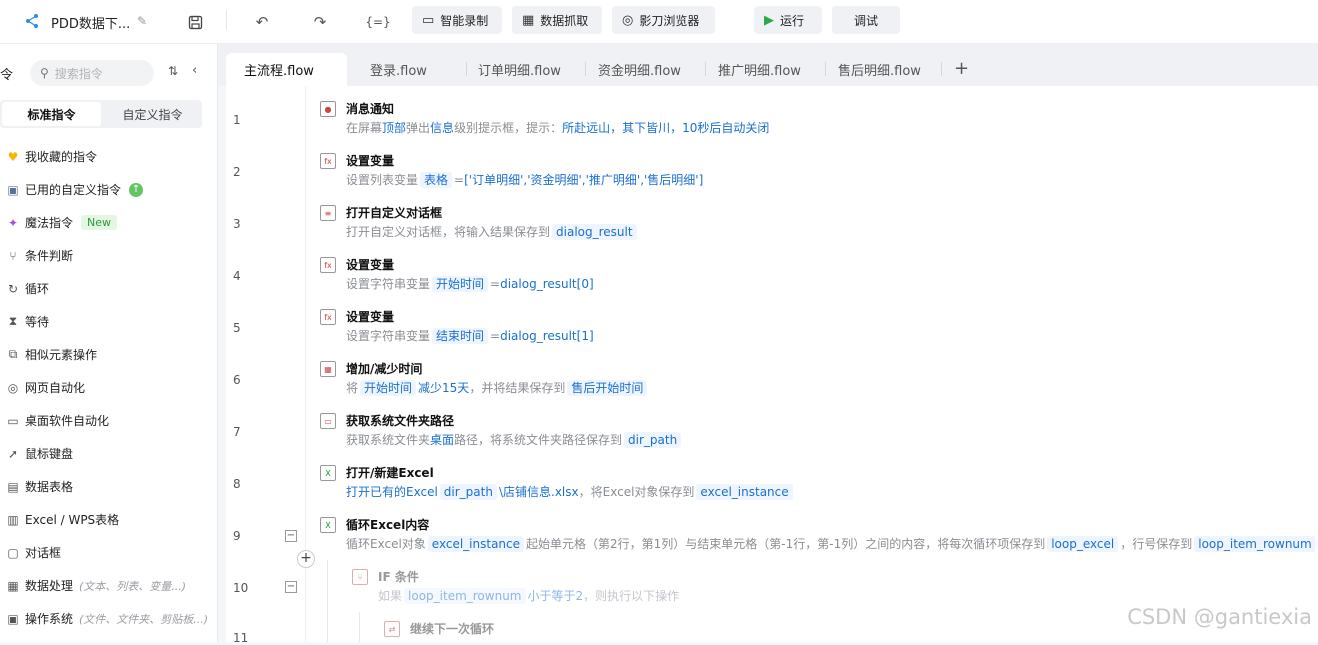 Image resolution: width=1318 pixels, height=645 pixels. I want to click on collapse-icon: ‹, so click(194, 70).